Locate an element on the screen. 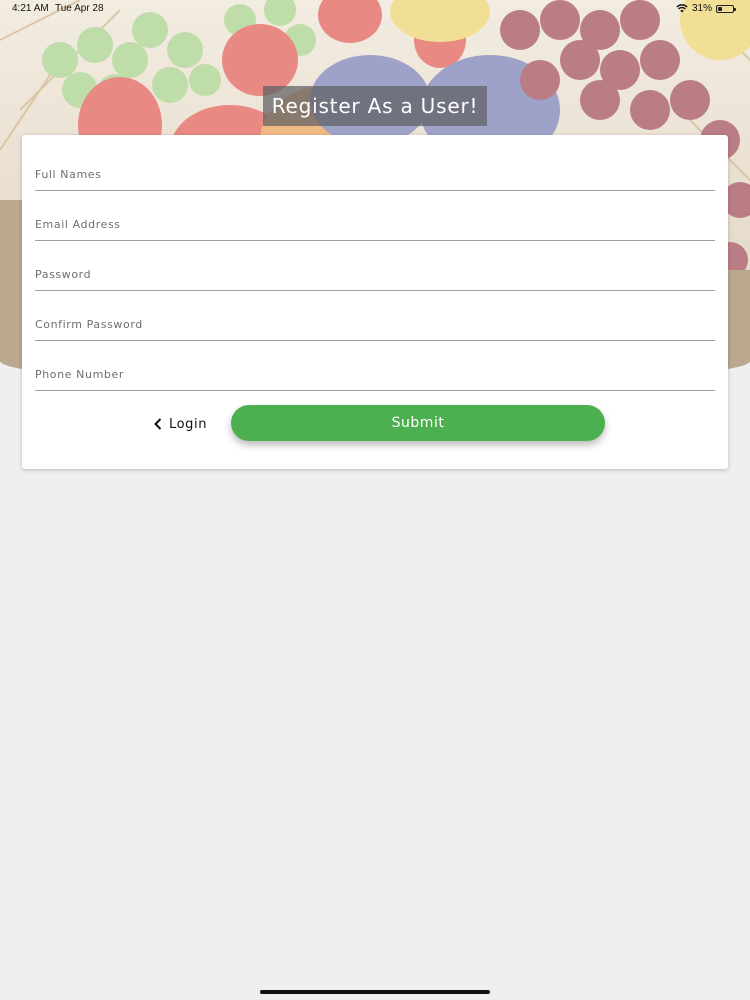  battery-level-fill is located at coordinates (720, 8).